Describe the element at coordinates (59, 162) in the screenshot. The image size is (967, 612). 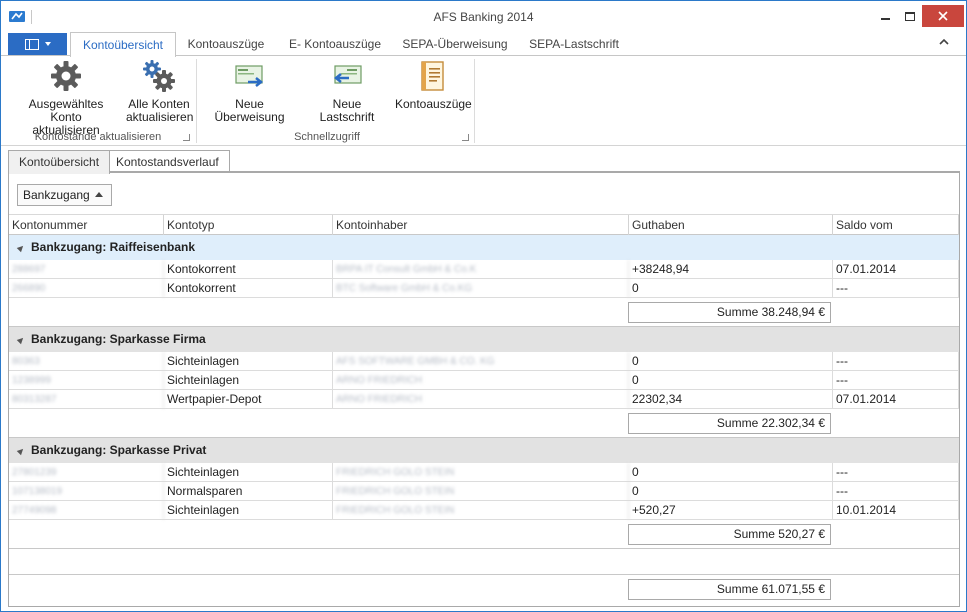
I see `tab-kontouebersicht: Kontoübersicht` at that location.